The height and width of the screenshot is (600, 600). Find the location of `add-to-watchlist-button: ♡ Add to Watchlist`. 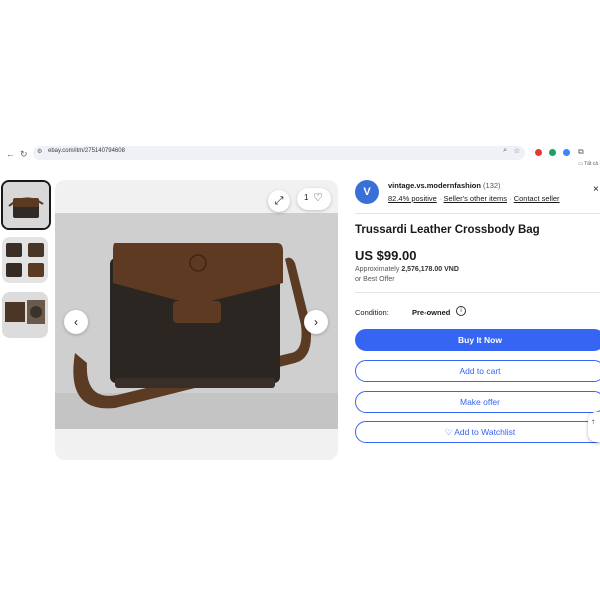

add-to-watchlist-button: ♡ Add to Watchlist is located at coordinates (477, 432).